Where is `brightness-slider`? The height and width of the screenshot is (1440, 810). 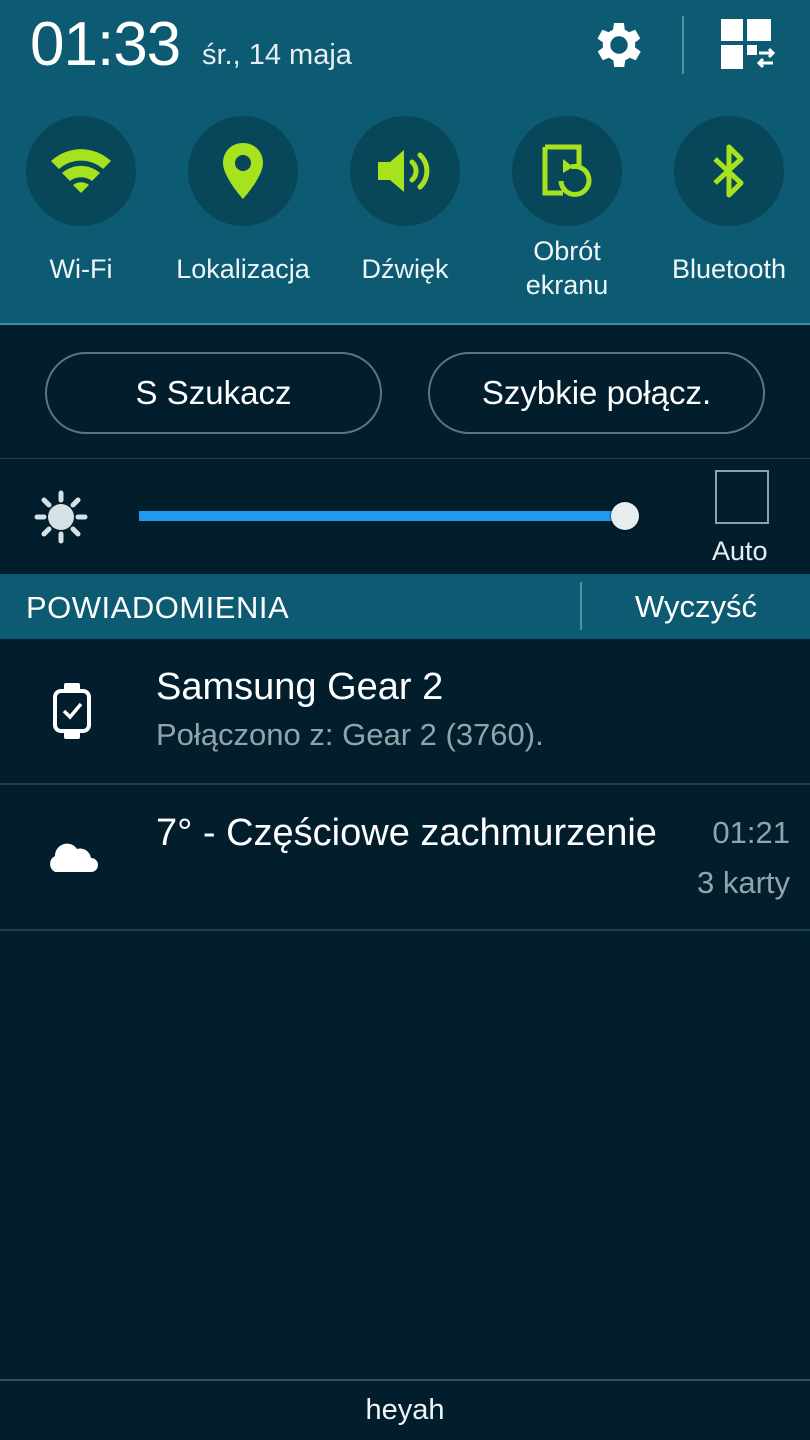 brightness-slider is located at coordinates (389, 516).